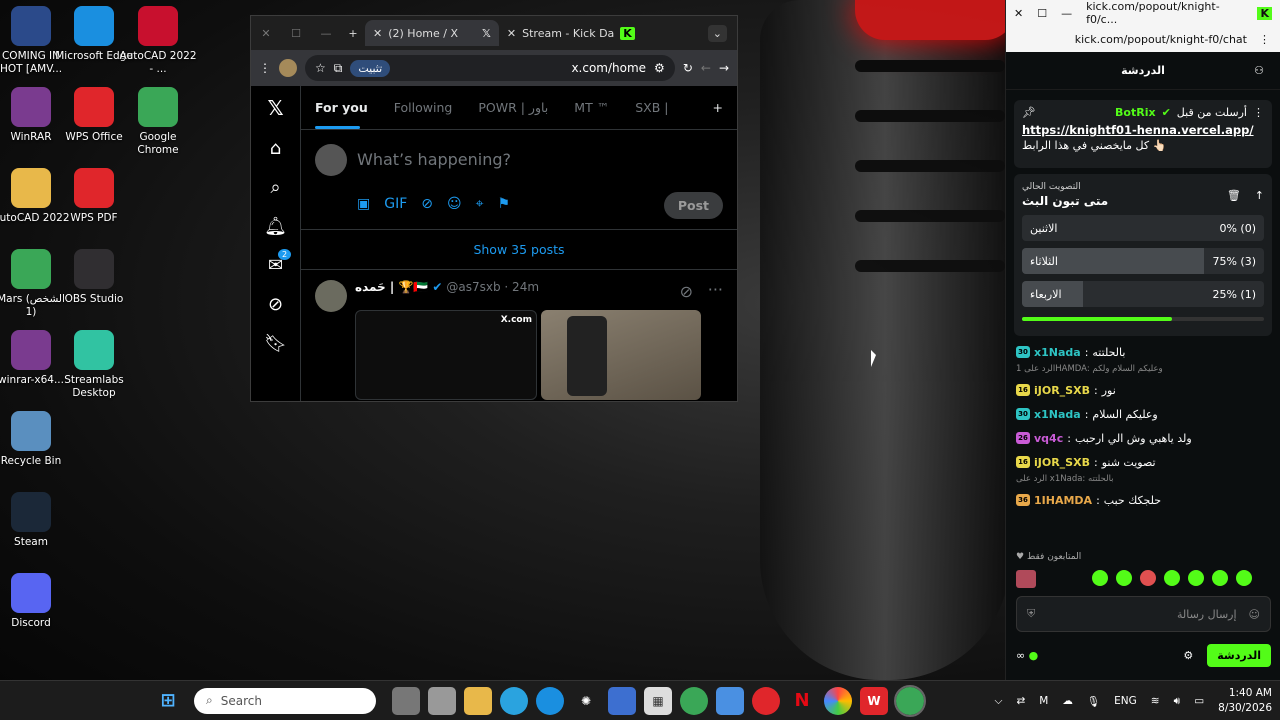  Describe the element at coordinates (694, 700) in the screenshot. I see `chrome-icon` at that location.